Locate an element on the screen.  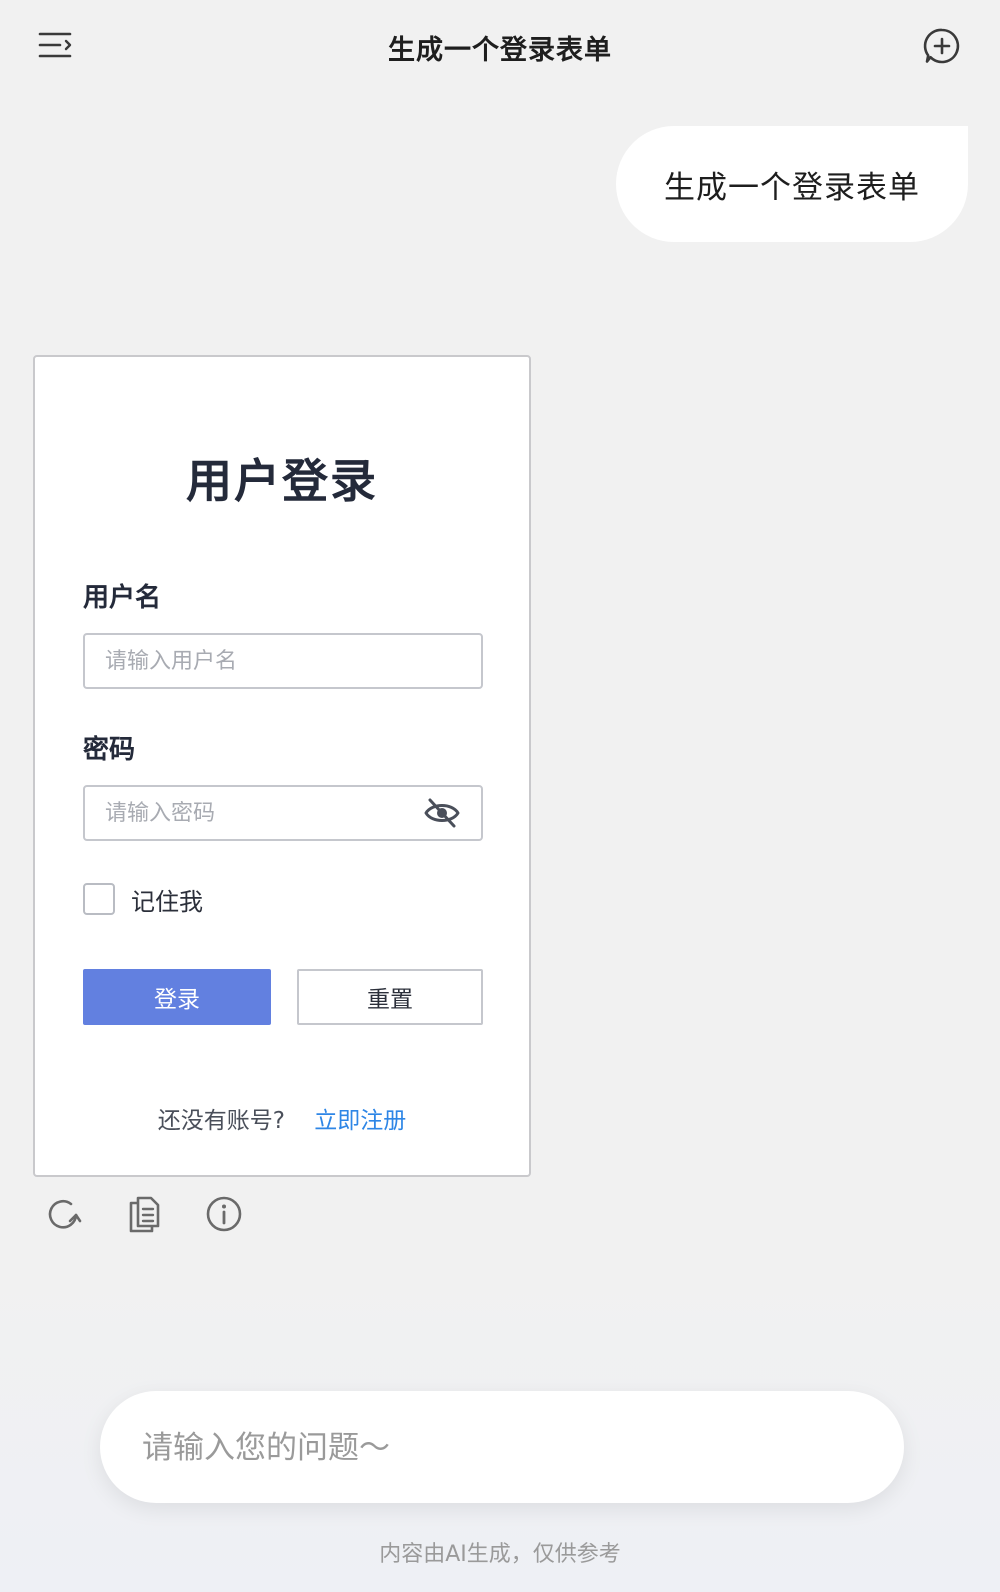
user-message-bubble: 生成一个登录表单 is located at coordinates (792, 184).